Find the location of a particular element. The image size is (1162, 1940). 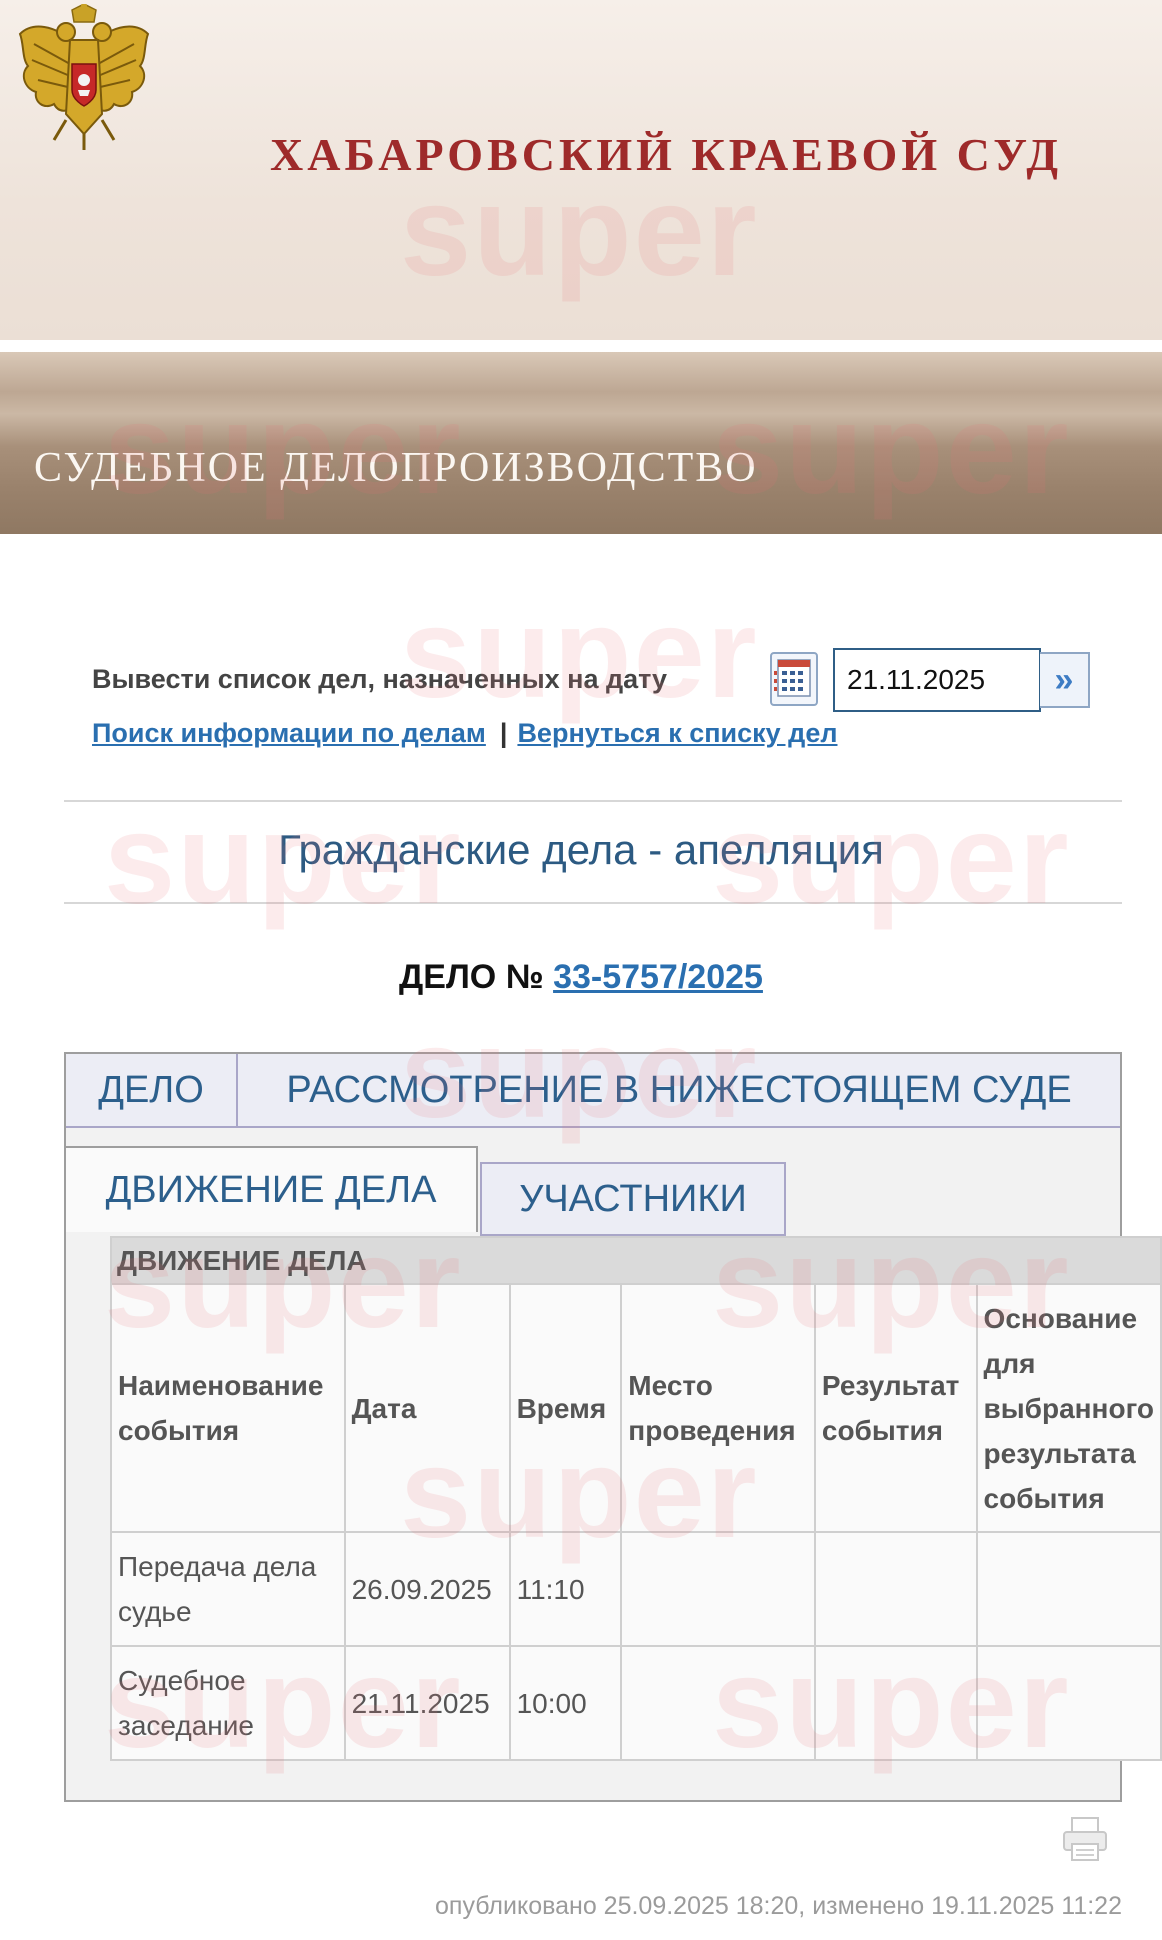

table-row: Судебное заседание 21.11.2025 10:00 is located at coordinates (636, 1703).